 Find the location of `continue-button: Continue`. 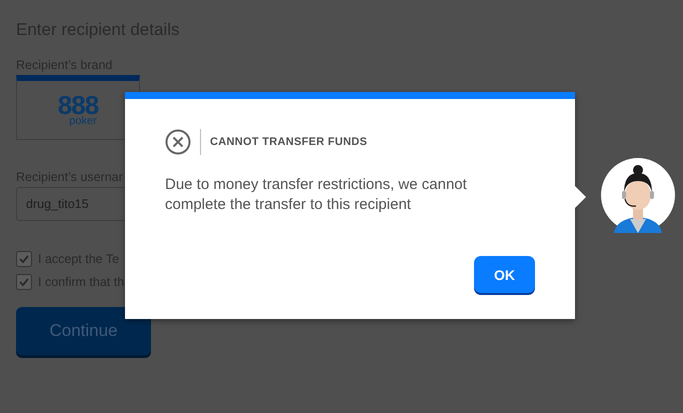

continue-button: Continue is located at coordinates (83, 331).